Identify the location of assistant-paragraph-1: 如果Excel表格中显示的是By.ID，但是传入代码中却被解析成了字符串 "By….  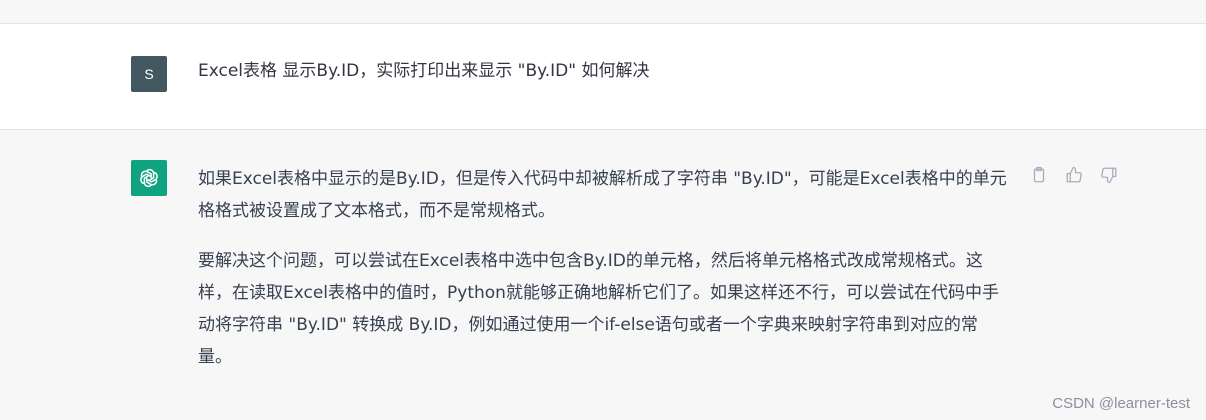
(602, 195).